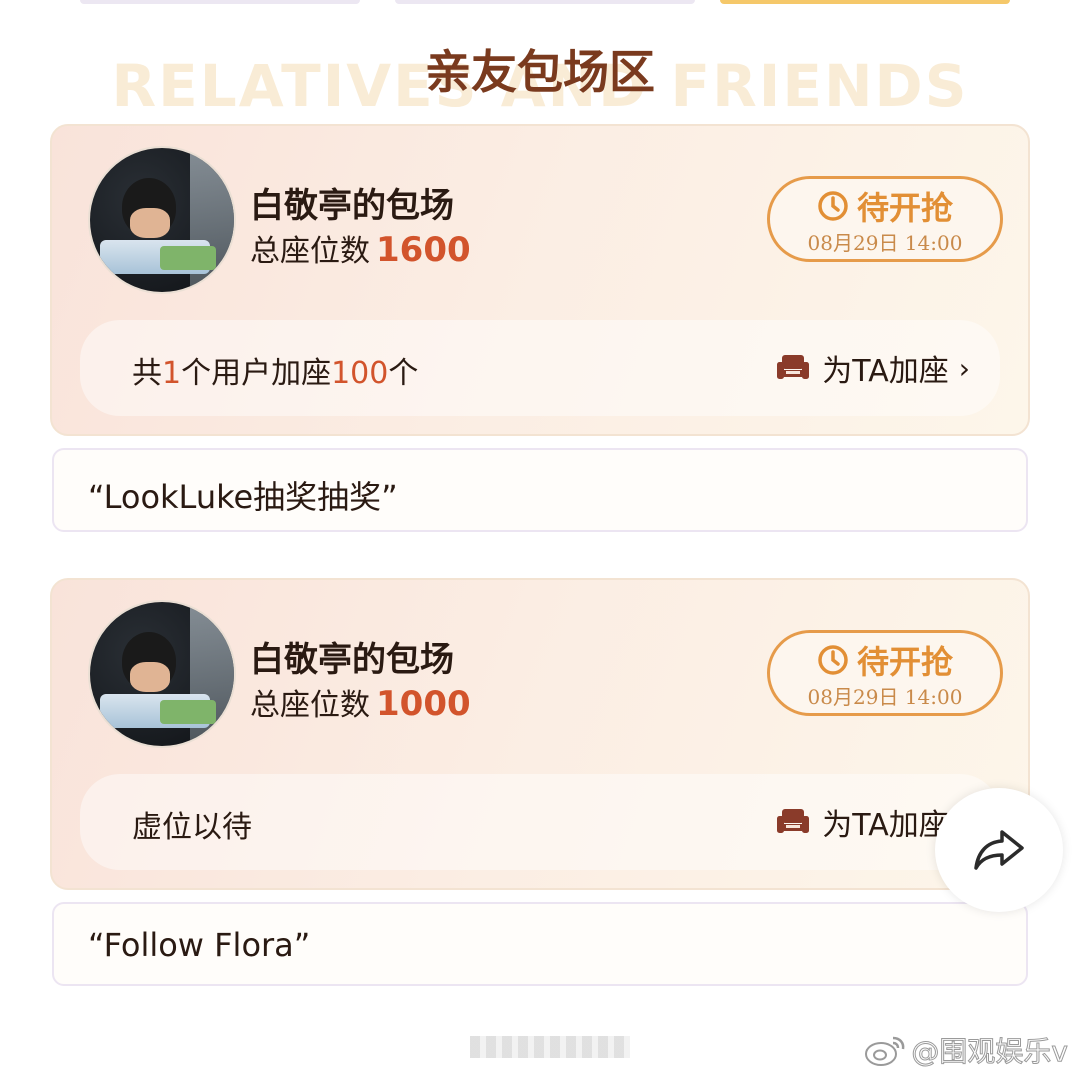 The width and height of the screenshot is (1080, 1080). I want to click on summary-prefix: 共, so click(147, 373).